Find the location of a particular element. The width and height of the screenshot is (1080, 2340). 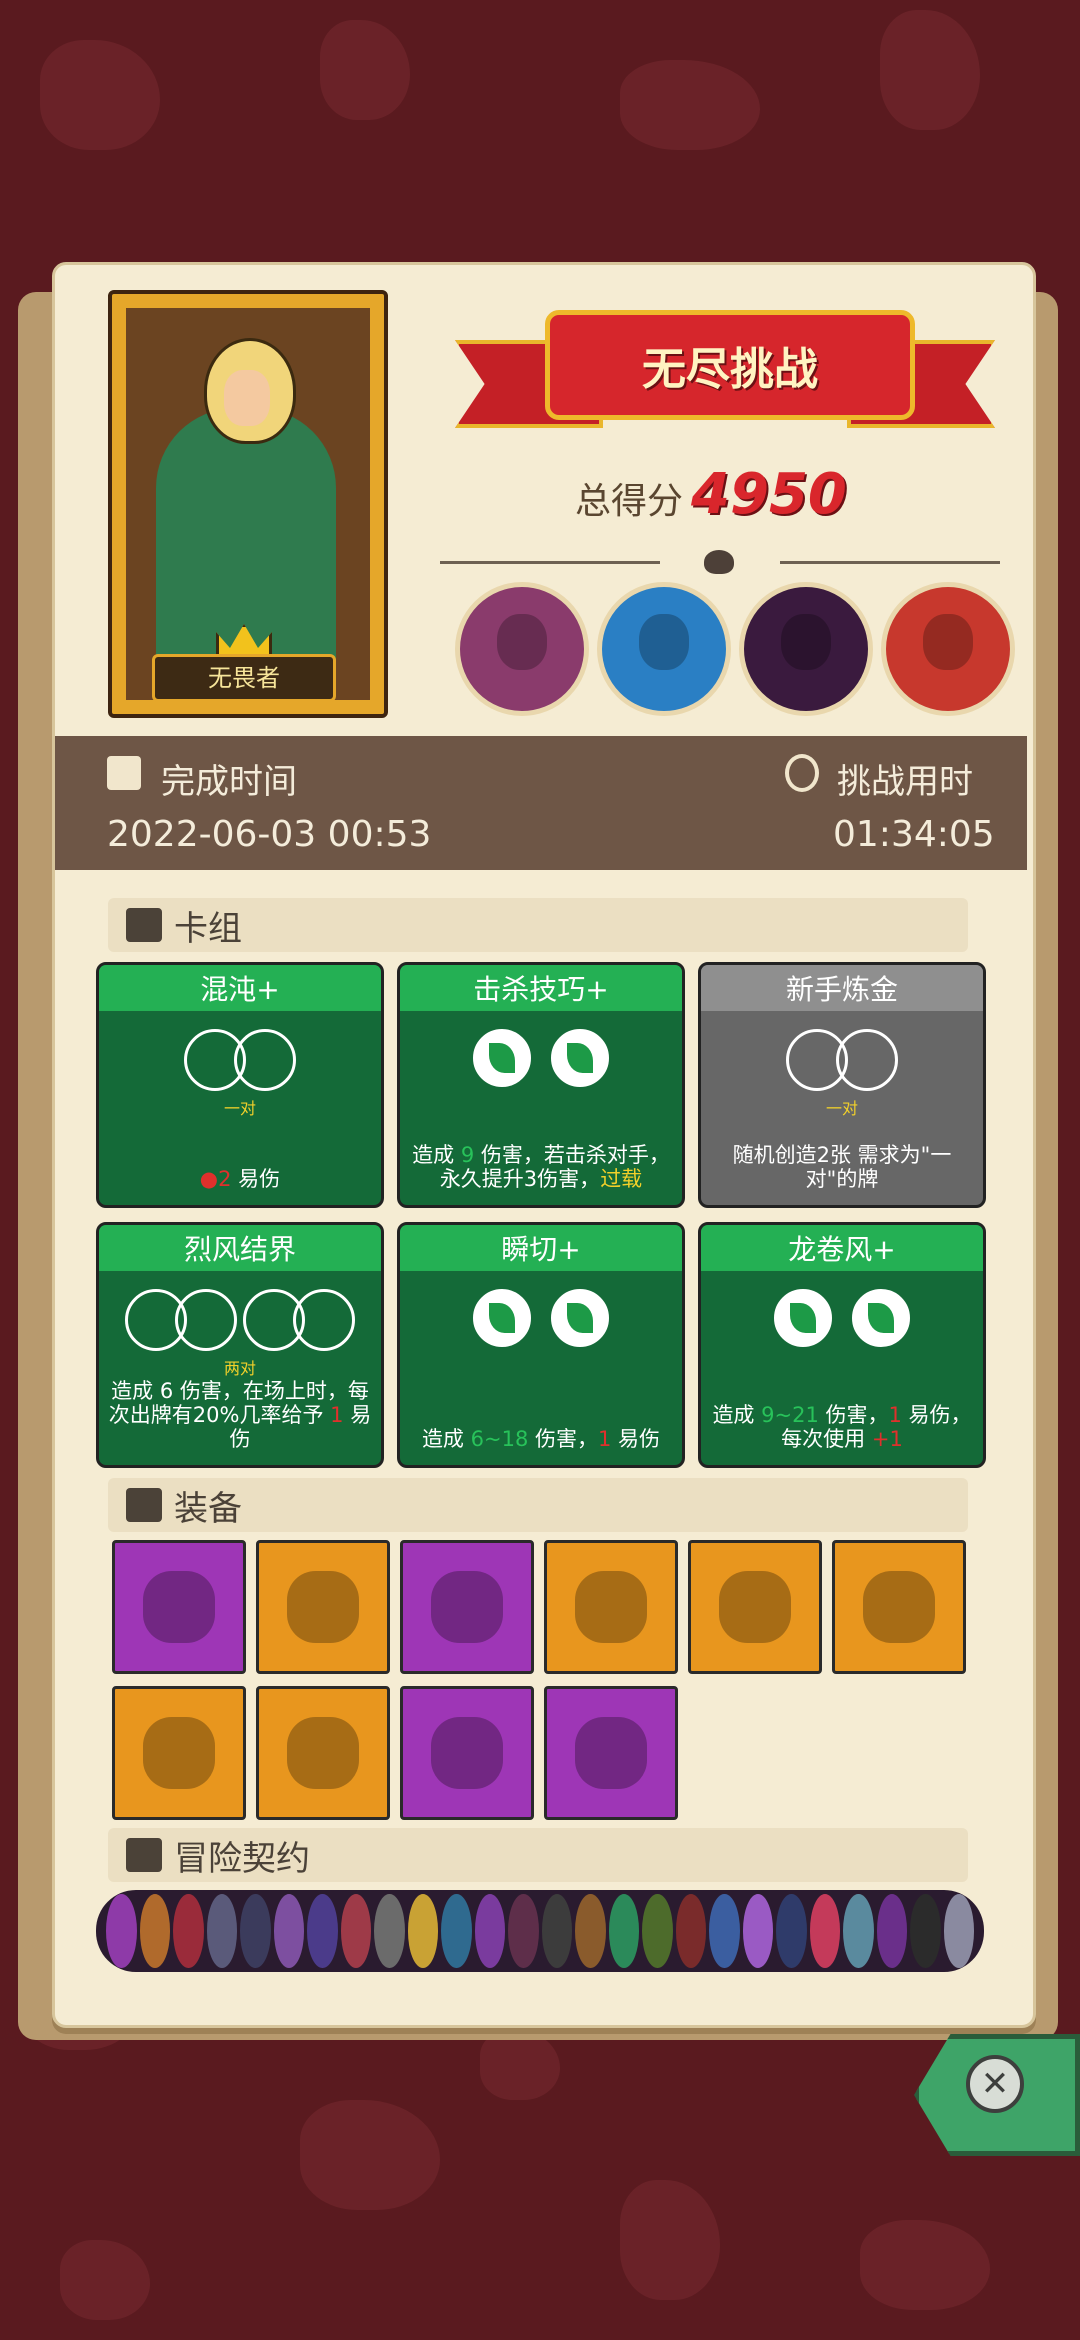

skull-icon is located at coordinates (719, 562).